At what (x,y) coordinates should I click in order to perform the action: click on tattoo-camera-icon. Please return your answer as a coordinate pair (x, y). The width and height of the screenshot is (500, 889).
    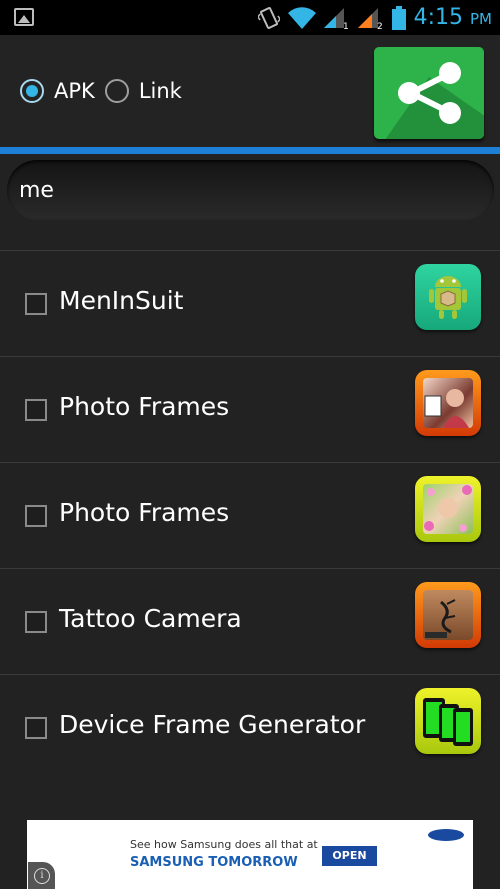
    Looking at the image, I should click on (448, 615).